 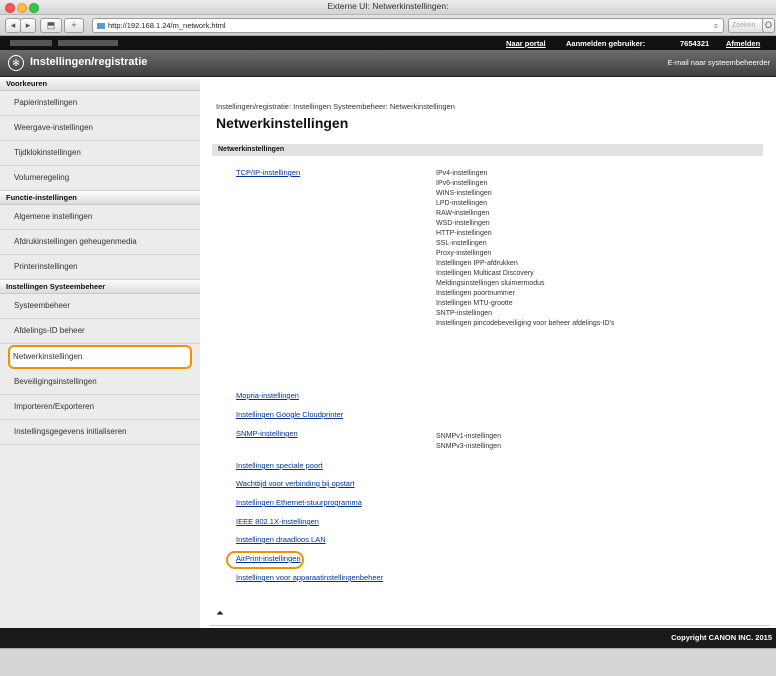 I want to click on sidebar-item-weergave: Weergave-instellingen, so click(x=100, y=128).